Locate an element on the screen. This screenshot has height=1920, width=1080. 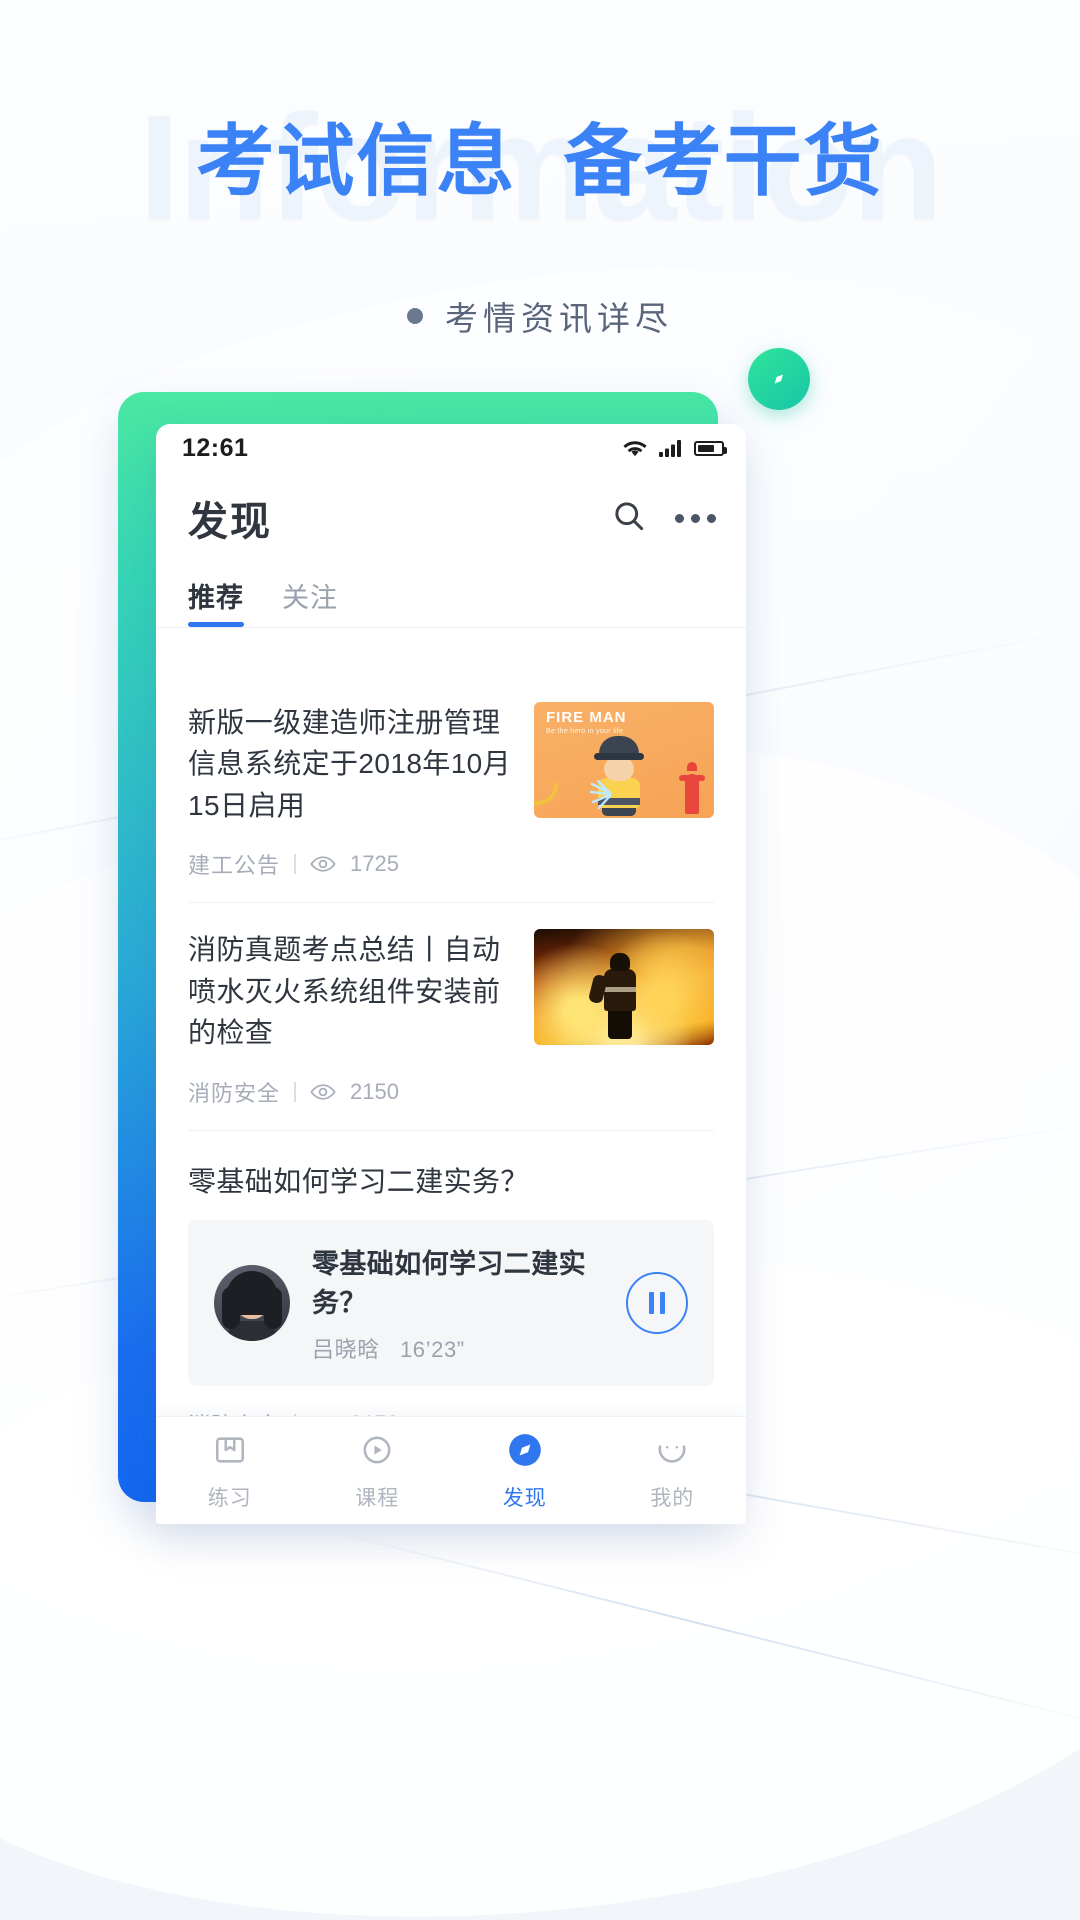
cellular-signal-icon is located at coordinates (670, 448).